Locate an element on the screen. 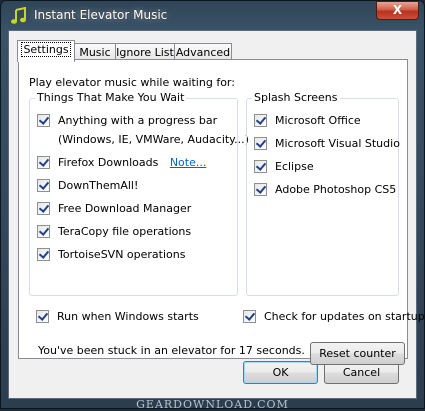 This screenshot has width=425, height=411. checkbox-label: Free Download Manager is located at coordinates (125, 208).